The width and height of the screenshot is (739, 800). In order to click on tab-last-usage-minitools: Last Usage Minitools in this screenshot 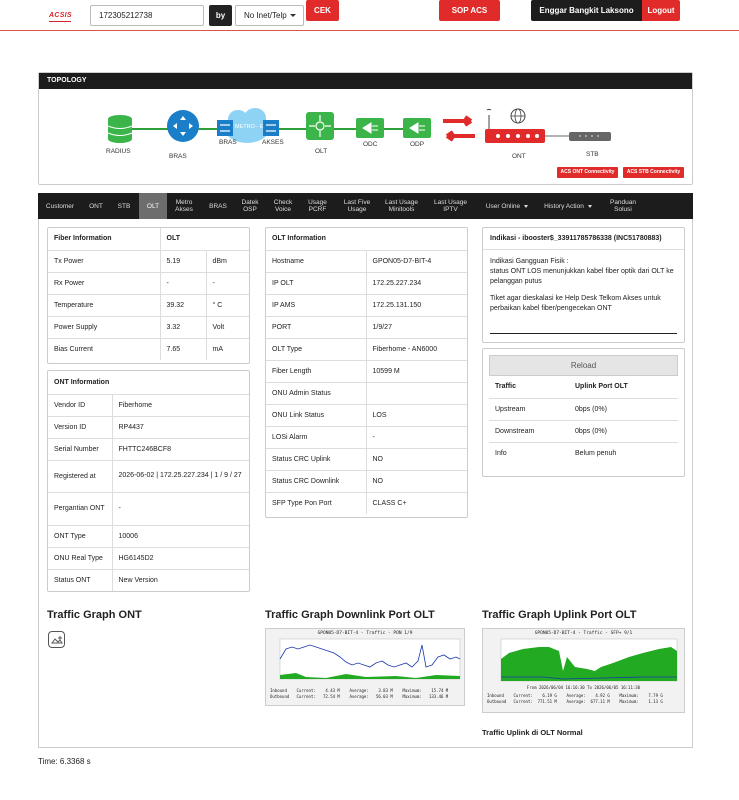, I will do `click(401, 206)`.